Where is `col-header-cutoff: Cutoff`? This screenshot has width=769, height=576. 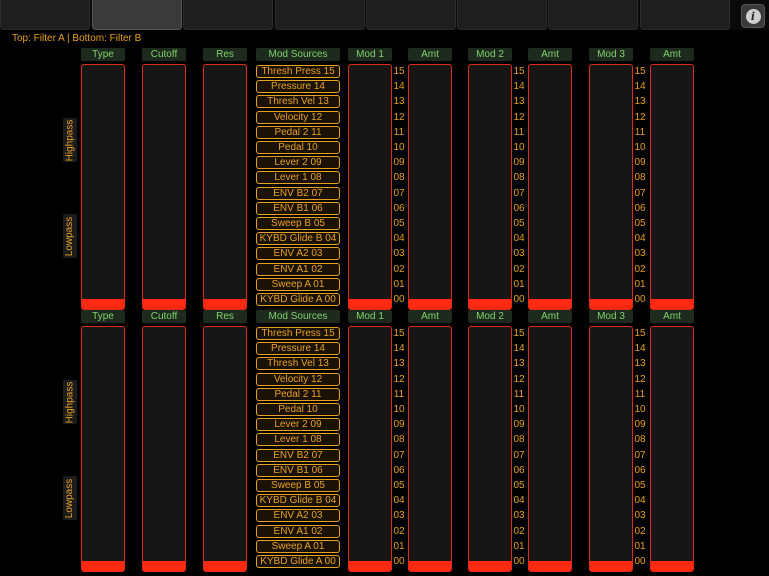 col-header-cutoff: Cutoff is located at coordinates (164, 316).